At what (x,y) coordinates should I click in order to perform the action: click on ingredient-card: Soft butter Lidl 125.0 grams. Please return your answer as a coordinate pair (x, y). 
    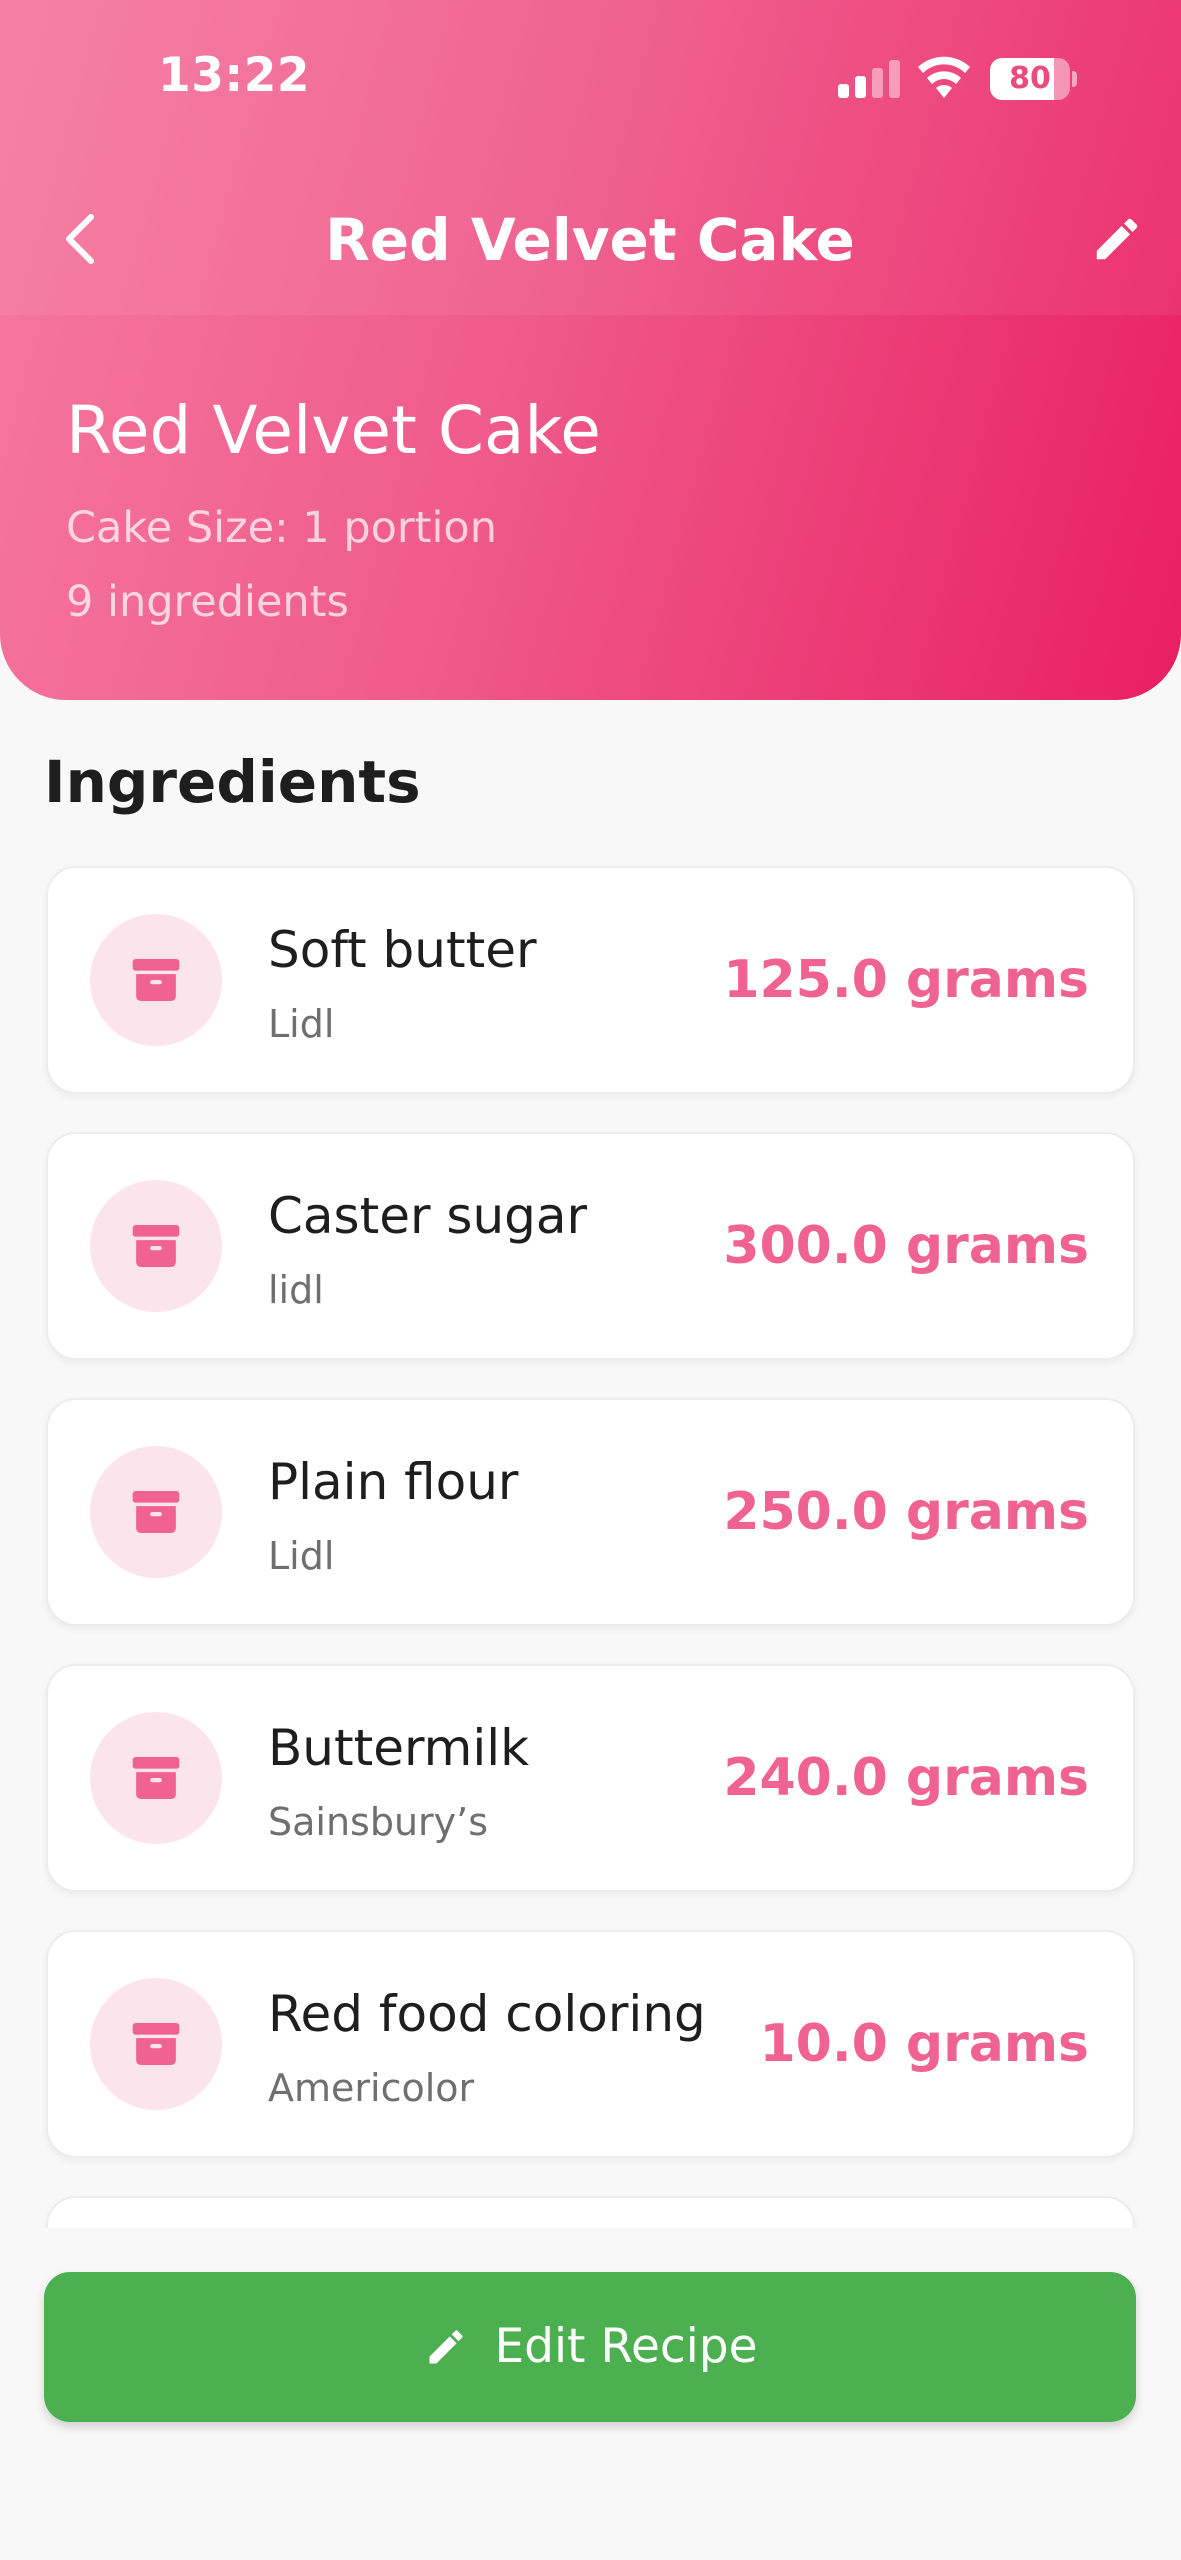
    Looking at the image, I should click on (590, 980).